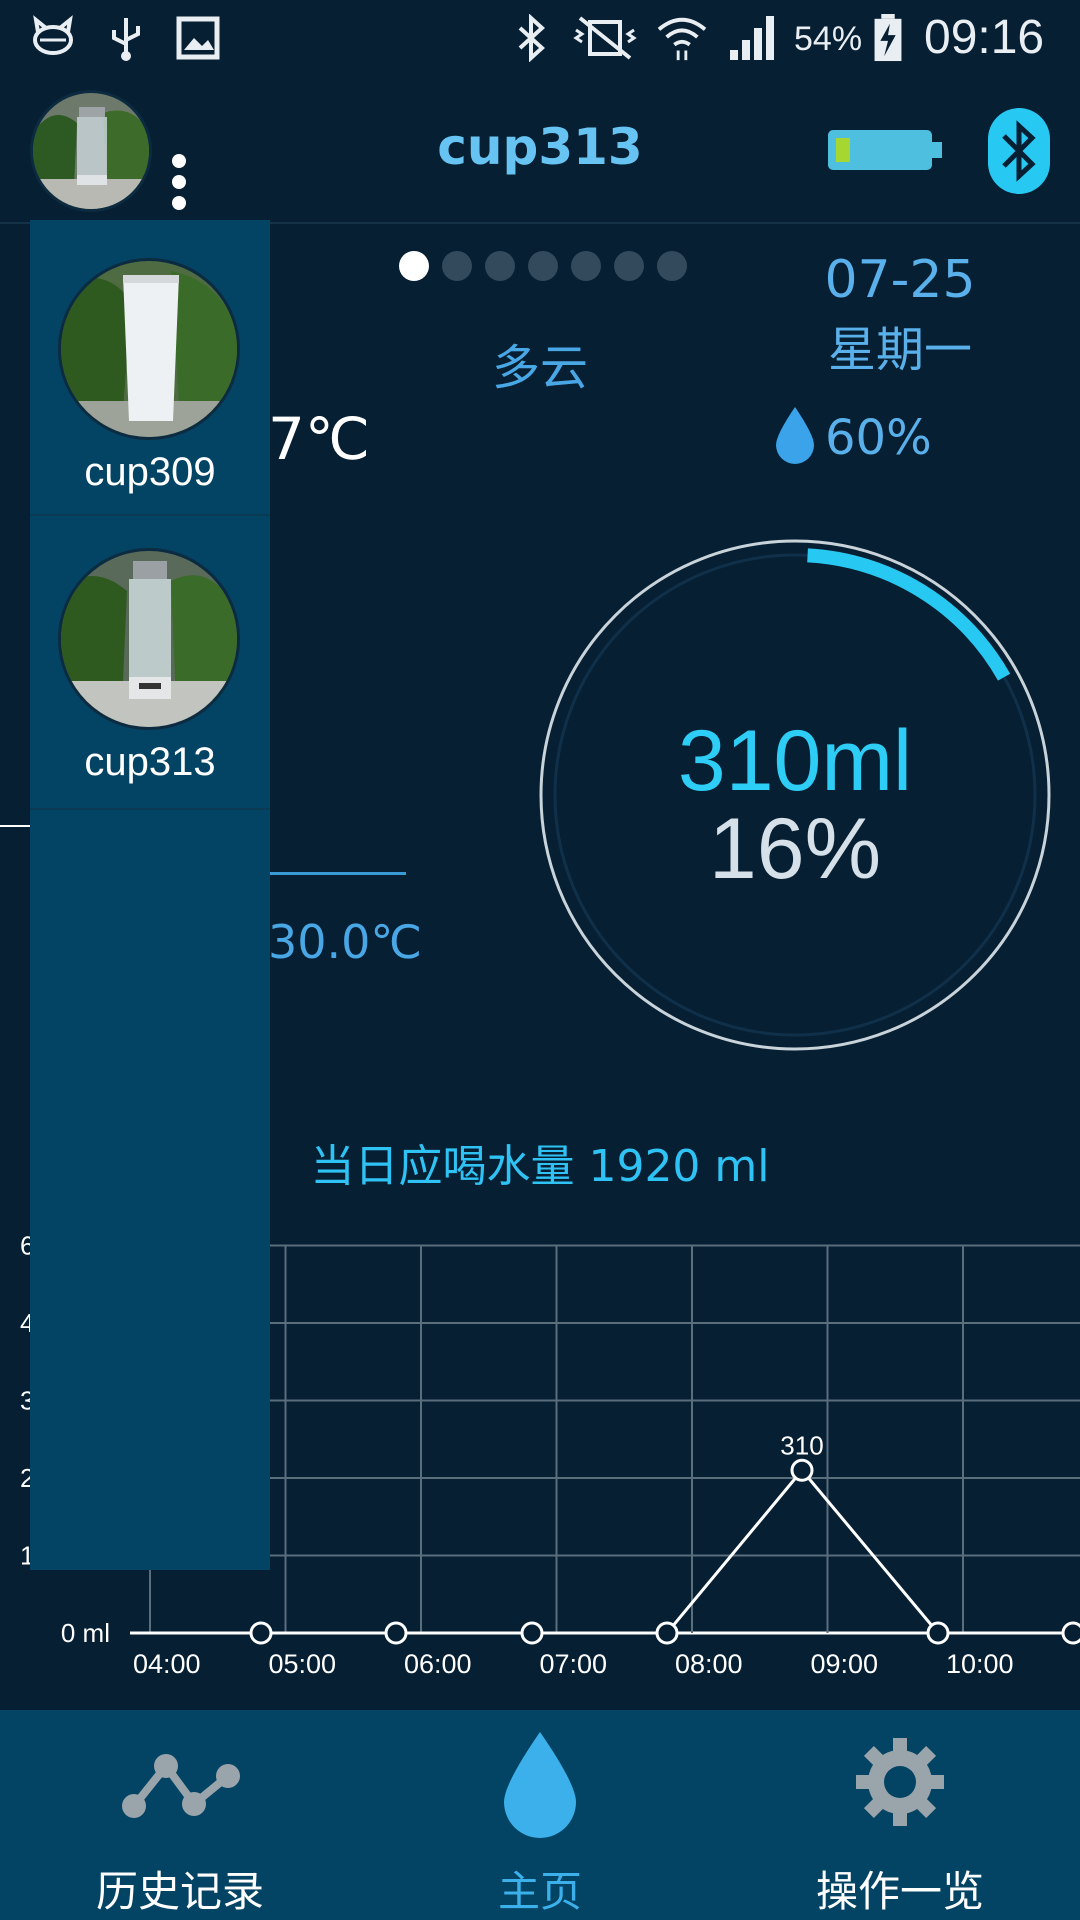  I want to click on chart-x-tick-label: 08:00, so click(709, 1664).